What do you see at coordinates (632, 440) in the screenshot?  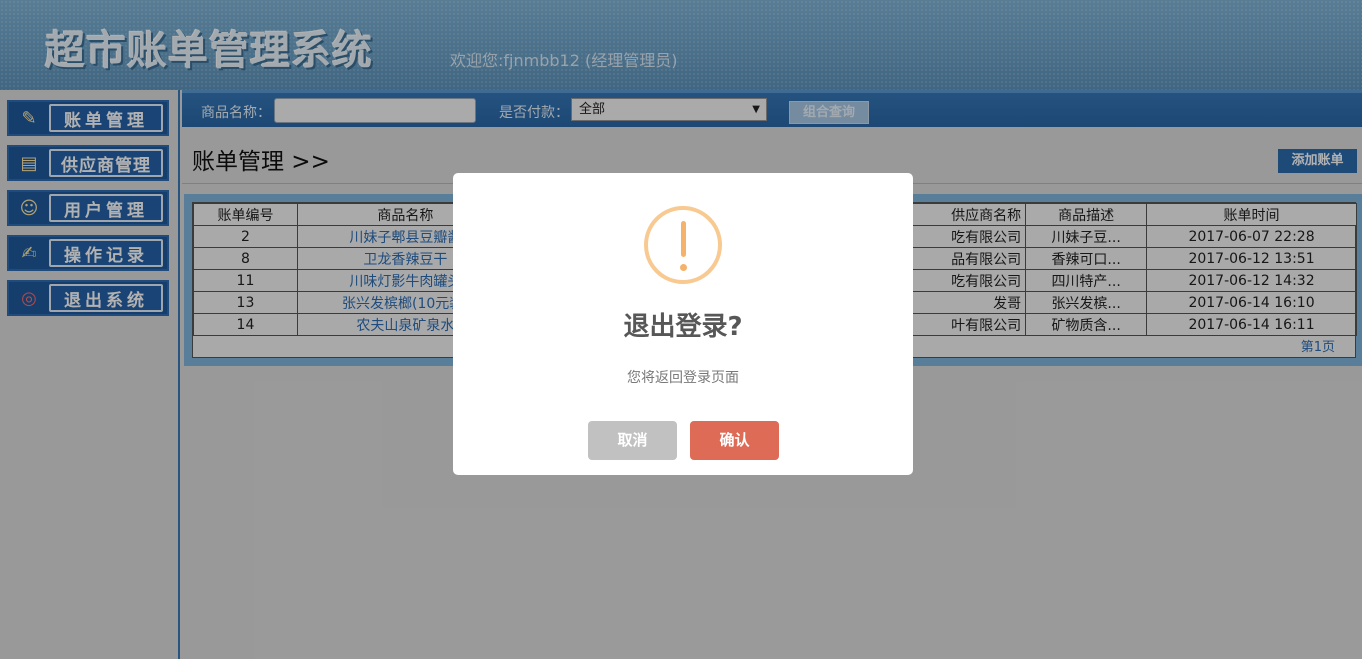 I see `cancel-button: 取消` at bounding box center [632, 440].